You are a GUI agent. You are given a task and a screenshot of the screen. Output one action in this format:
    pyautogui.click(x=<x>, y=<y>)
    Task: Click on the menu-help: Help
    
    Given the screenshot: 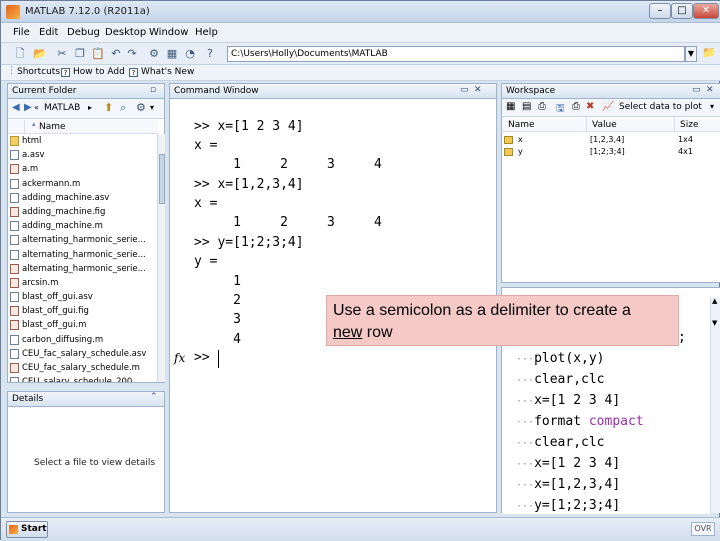 What is the action you would take?
    pyautogui.click(x=206, y=32)
    